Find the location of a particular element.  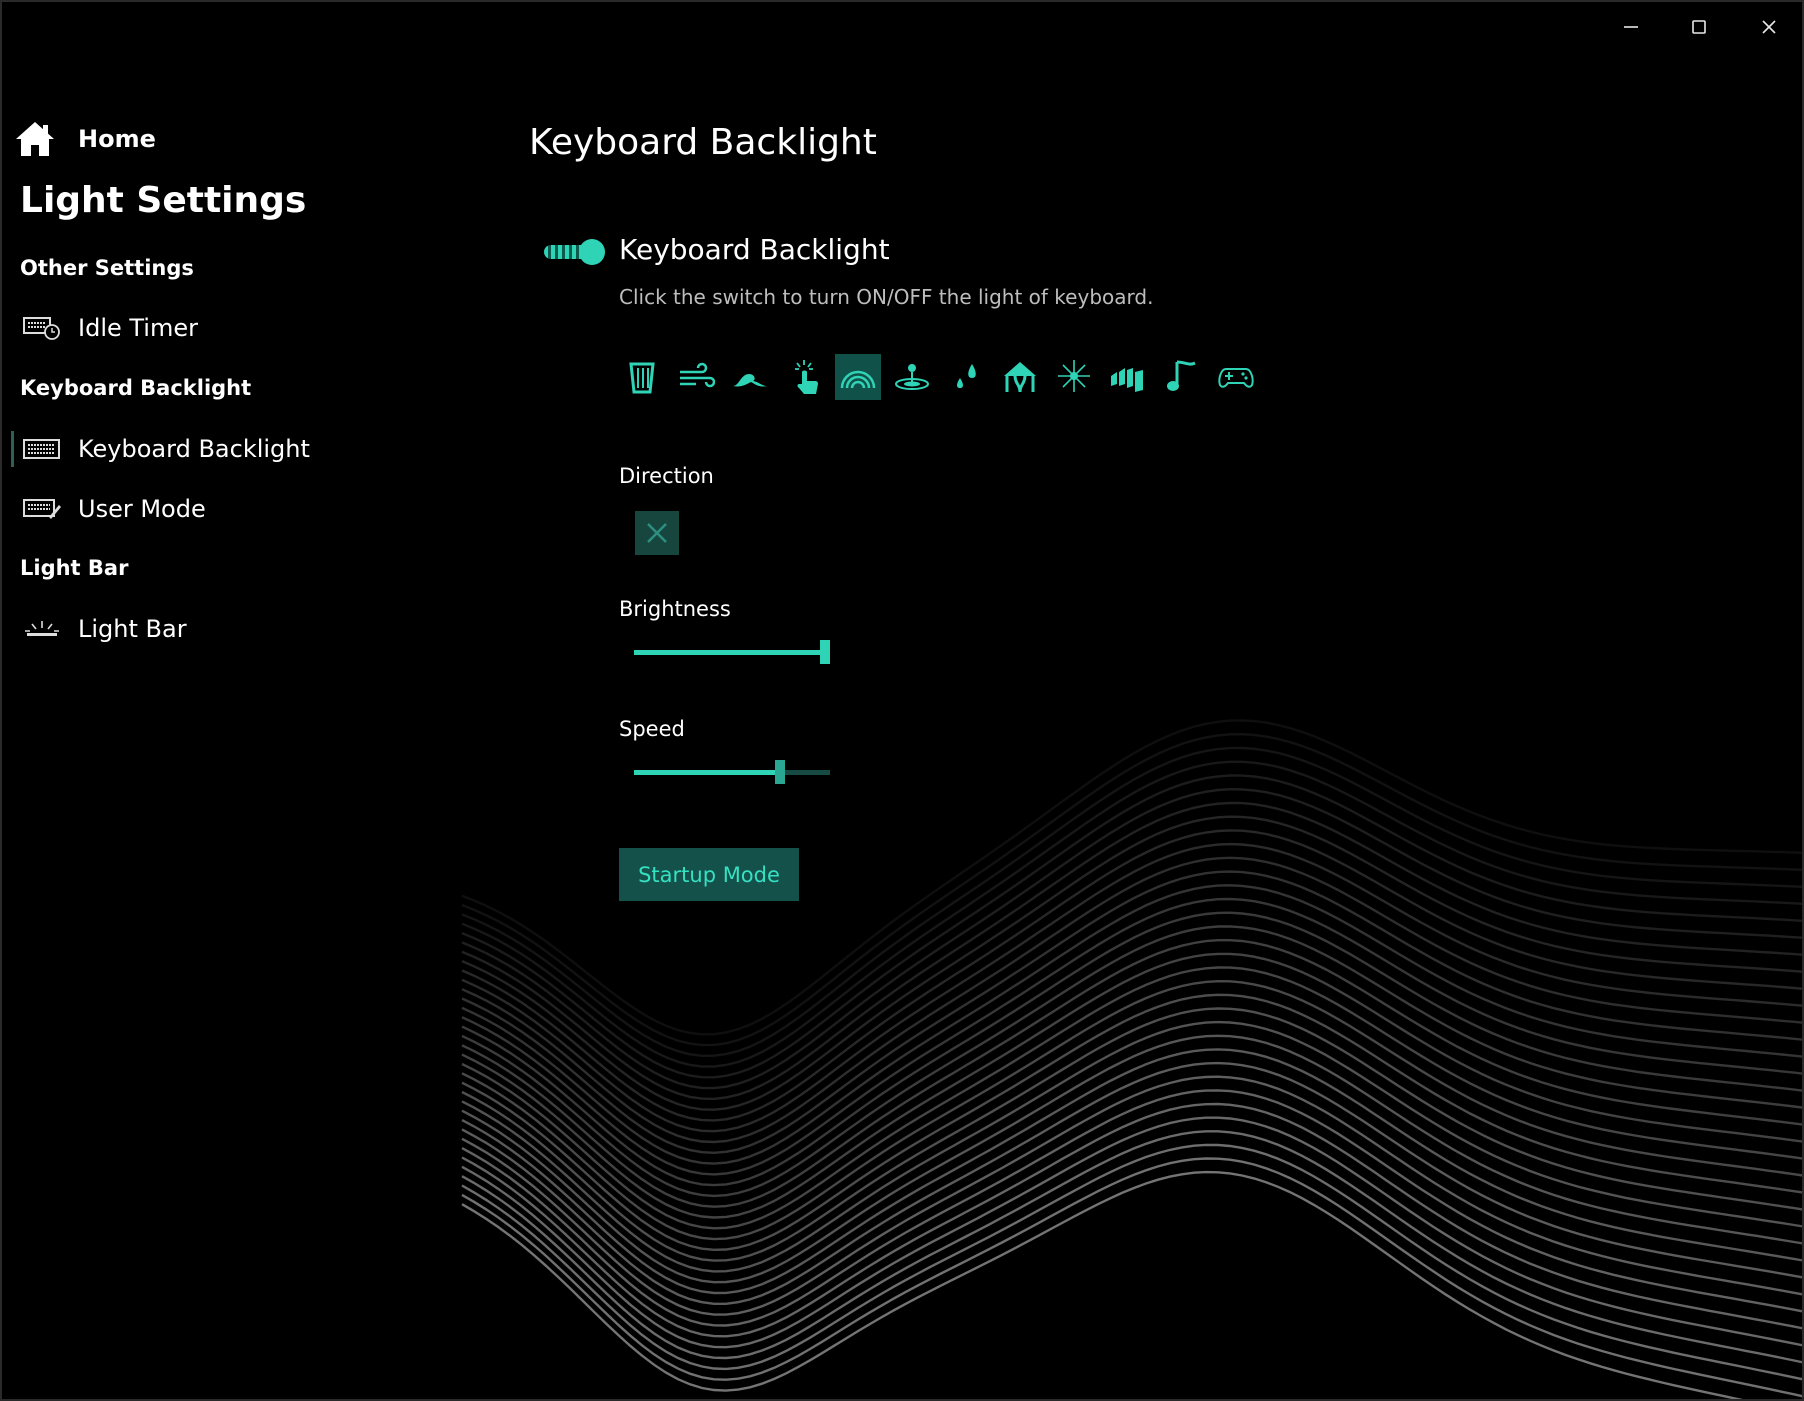

sidebar-item-label: Idle Timer is located at coordinates (138, 328).